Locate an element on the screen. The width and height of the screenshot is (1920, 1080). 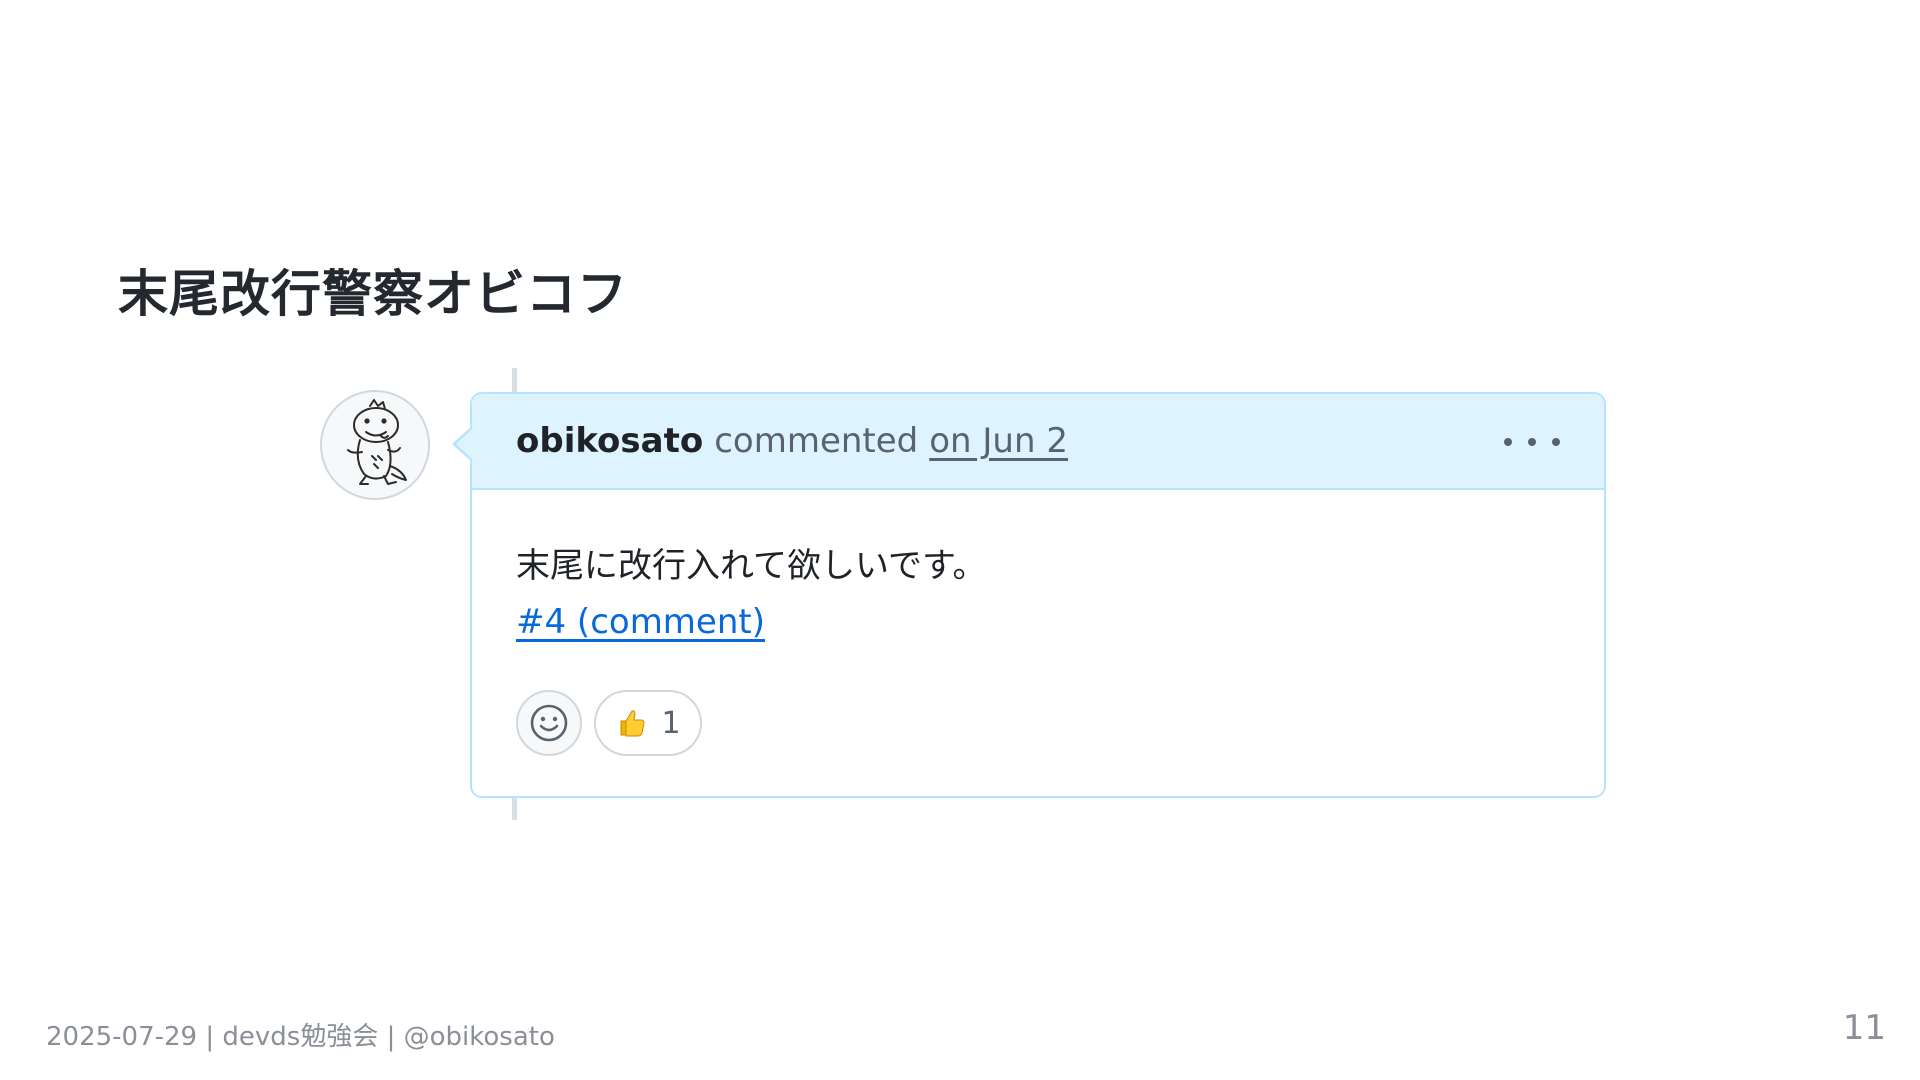
avatar is located at coordinates (375, 445).